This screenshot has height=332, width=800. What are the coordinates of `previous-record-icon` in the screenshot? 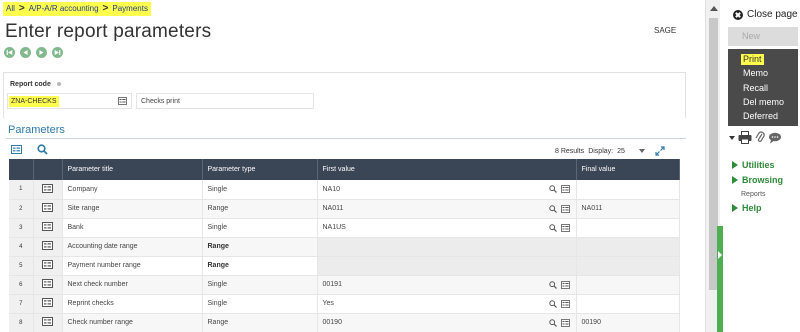 It's located at (25, 52).